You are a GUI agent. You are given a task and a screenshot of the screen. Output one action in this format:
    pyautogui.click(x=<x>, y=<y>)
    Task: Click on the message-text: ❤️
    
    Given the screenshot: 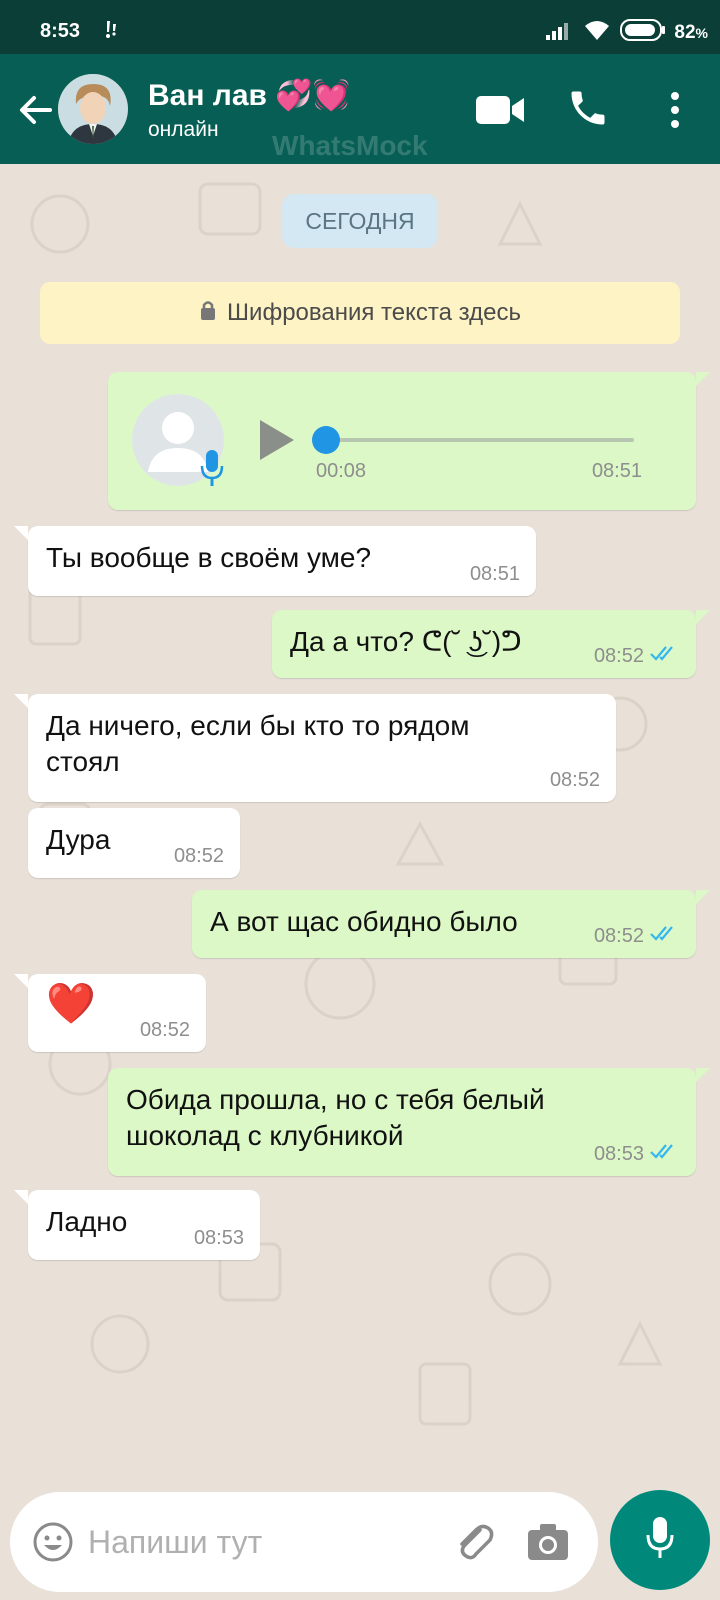 What is the action you would take?
    pyautogui.click(x=71, y=1004)
    